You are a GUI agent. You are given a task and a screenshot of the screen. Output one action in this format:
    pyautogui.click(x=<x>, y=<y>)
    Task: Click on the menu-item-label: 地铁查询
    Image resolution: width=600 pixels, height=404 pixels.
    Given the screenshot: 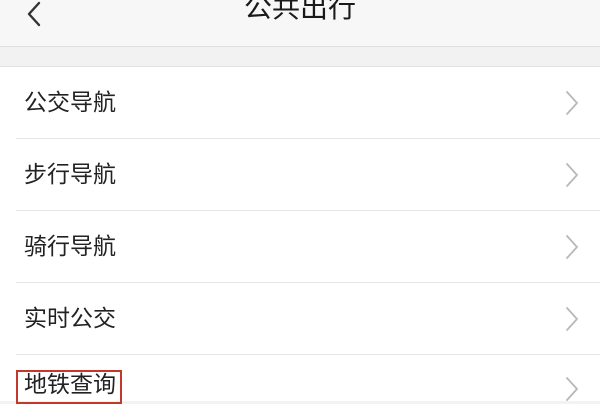 What is the action you would take?
    pyautogui.click(x=70, y=385)
    